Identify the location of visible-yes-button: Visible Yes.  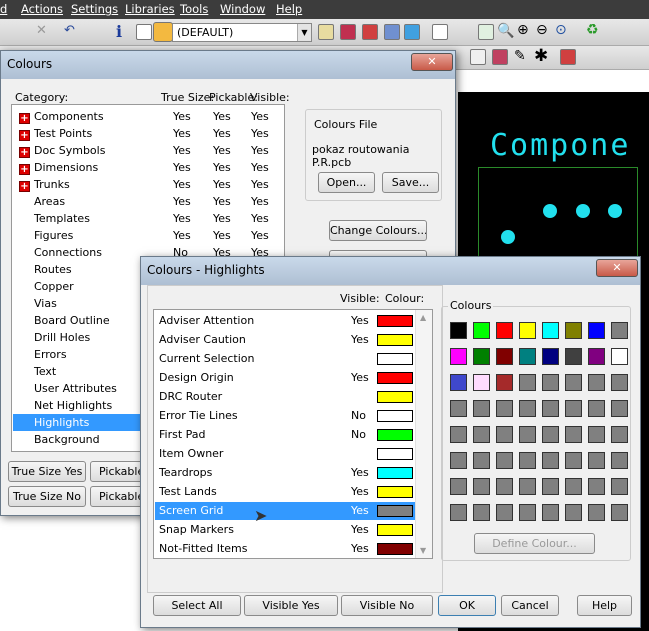
(291, 605).